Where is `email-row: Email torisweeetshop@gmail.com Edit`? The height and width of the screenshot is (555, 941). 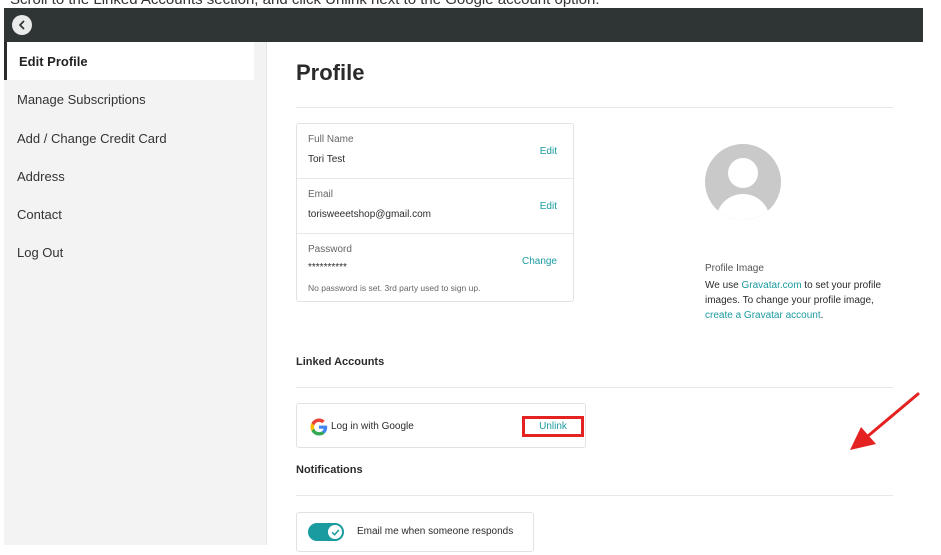
email-row: Email torisweeetshop@gmail.com Edit is located at coordinates (435, 206).